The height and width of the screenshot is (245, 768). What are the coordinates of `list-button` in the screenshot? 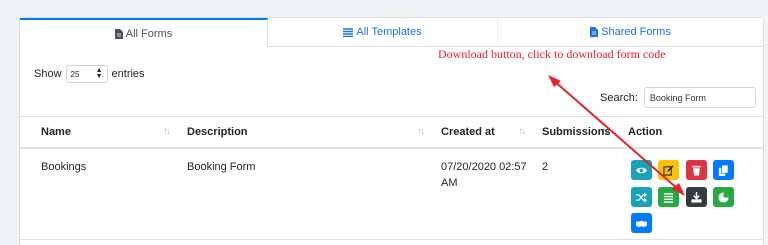 It's located at (668, 197).